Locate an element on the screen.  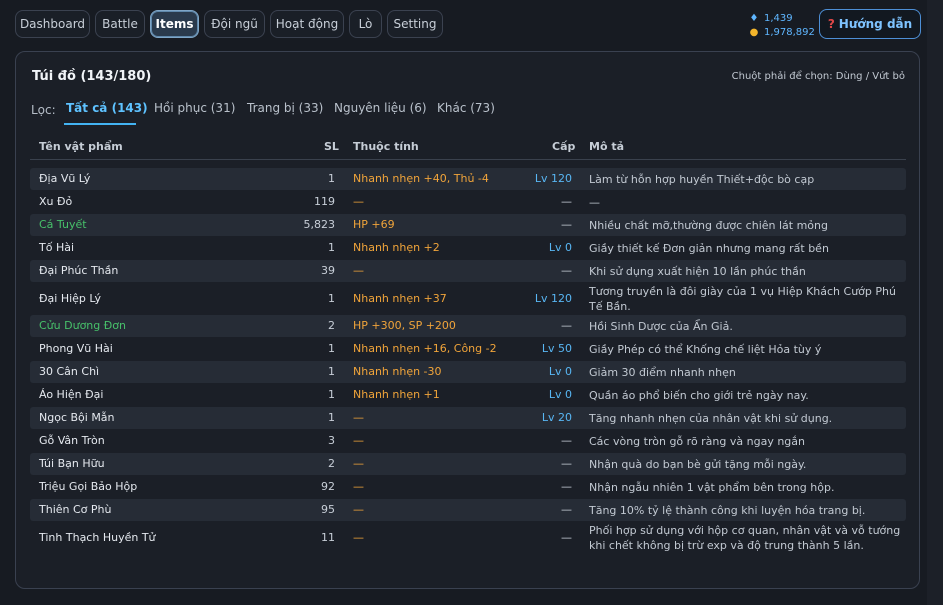
item-name: Phong Vũ Hài is located at coordinates (76, 348).